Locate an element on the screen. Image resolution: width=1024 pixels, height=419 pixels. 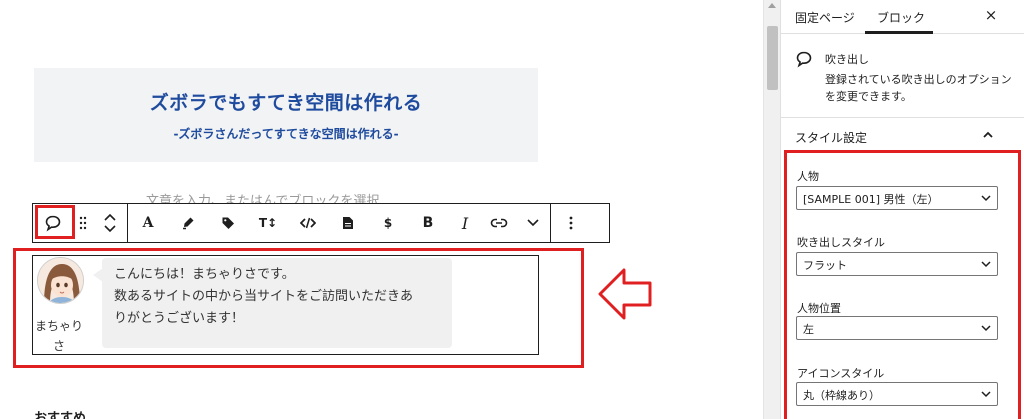
sidebar-tabs: 固定ページ ブロック × is located at coordinates (902, 17).